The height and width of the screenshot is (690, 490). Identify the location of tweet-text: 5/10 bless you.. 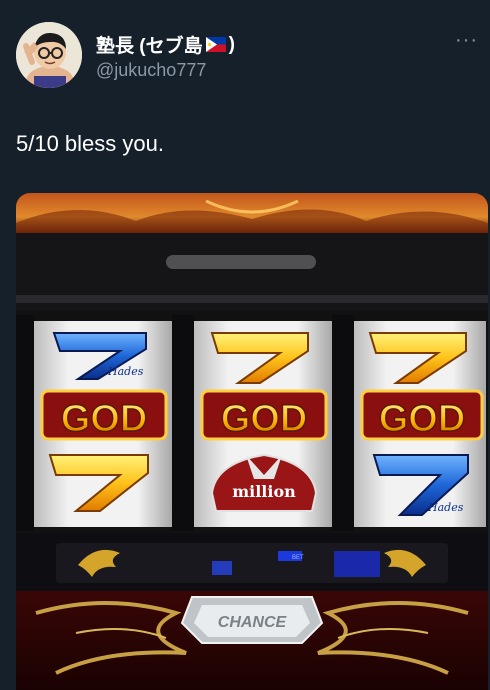
(90, 143).